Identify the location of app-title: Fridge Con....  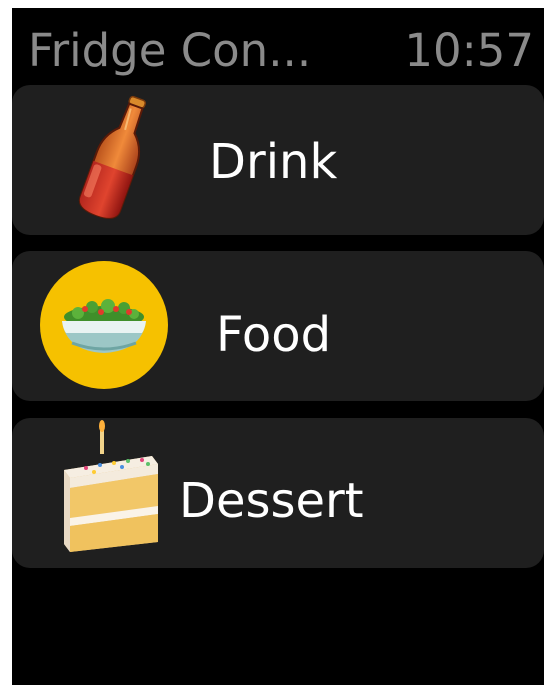
(170, 50).